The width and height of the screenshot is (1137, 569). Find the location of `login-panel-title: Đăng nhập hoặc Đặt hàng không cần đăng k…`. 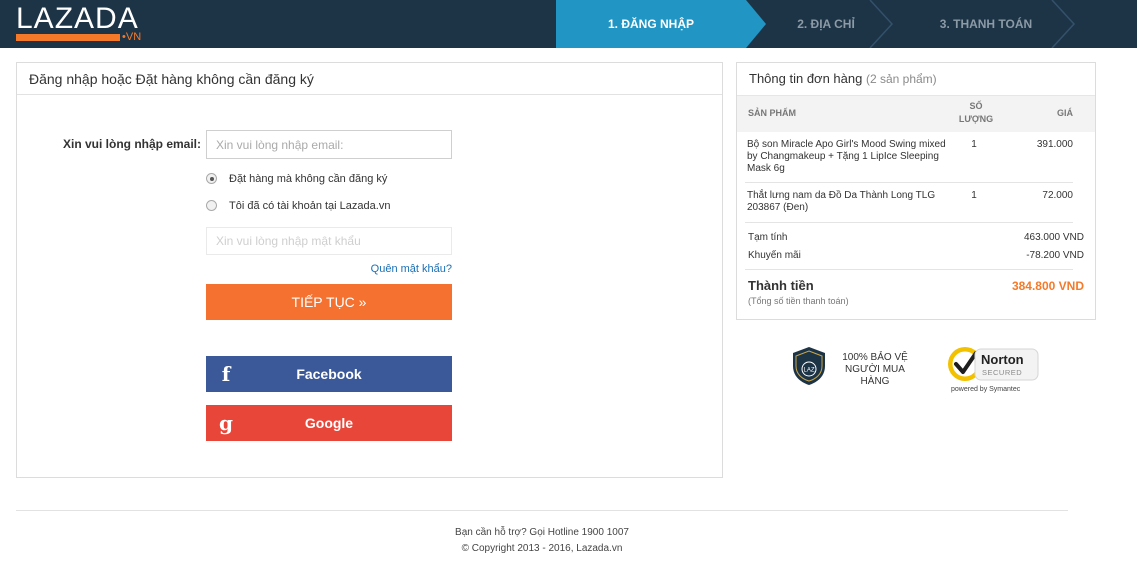

login-panel-title: Đăng nhập hoặc Đặt hàng không cần đăng k… is located at coordinates (369, 79).